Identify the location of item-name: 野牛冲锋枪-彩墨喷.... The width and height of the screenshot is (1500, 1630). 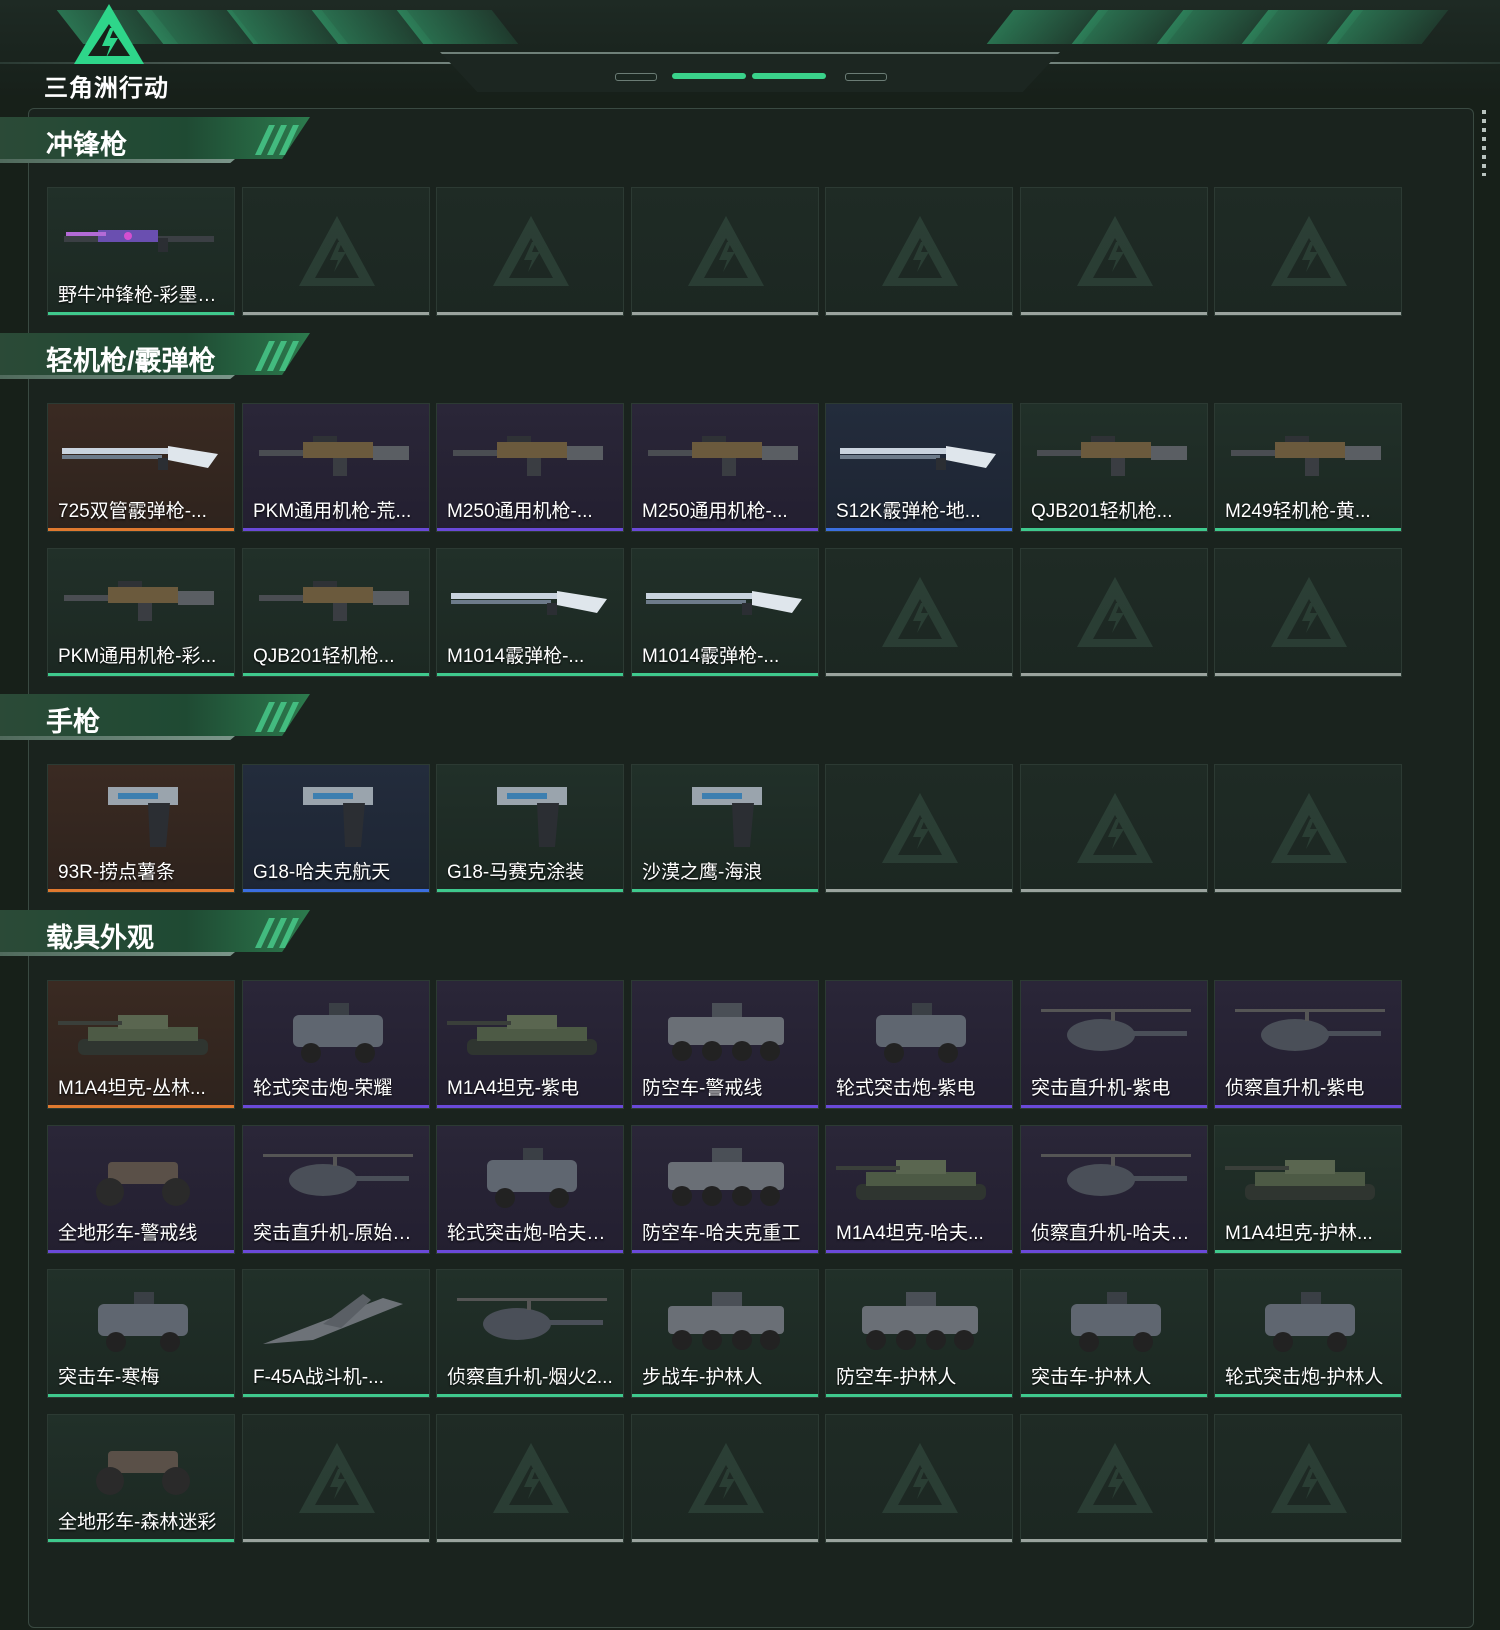
(144, 295).